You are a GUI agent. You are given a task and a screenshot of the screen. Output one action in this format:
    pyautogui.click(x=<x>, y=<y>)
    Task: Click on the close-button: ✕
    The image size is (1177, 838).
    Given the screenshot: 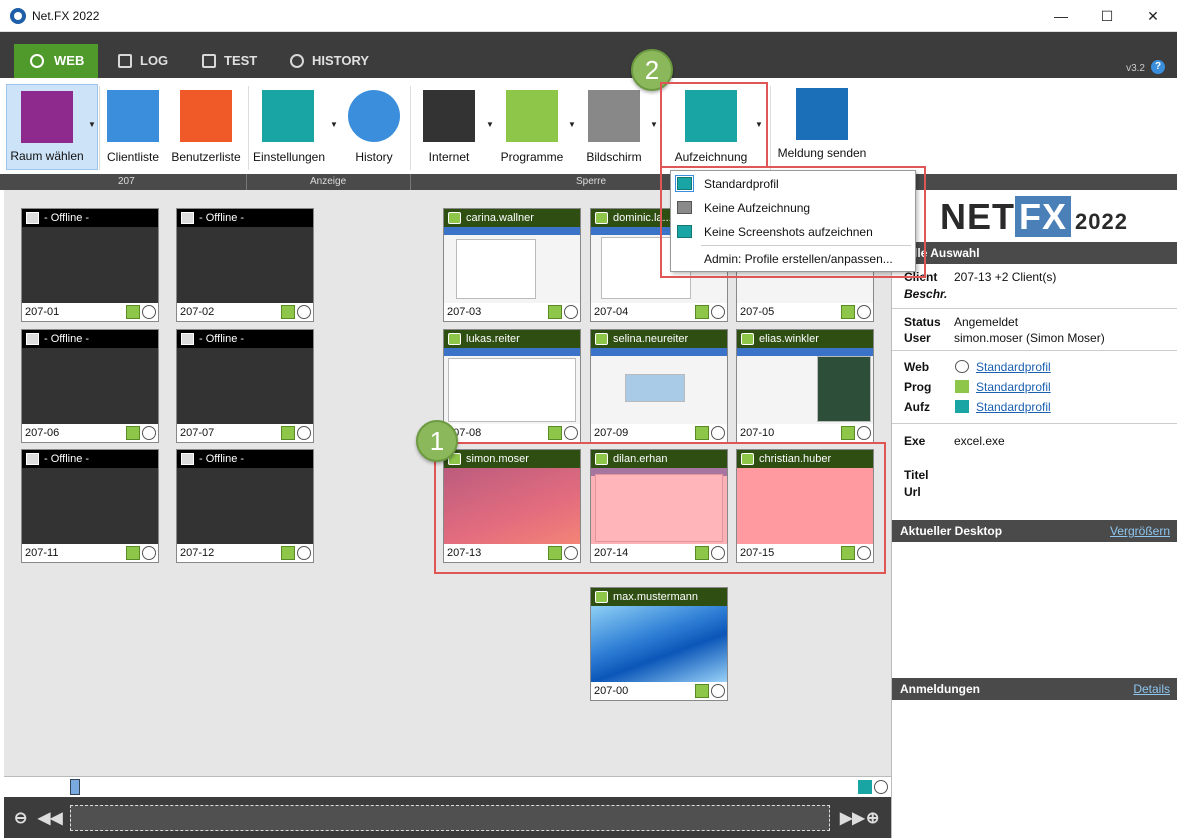 What is the action you would take?
    pyautogui.click(x=1153, y=16)
    